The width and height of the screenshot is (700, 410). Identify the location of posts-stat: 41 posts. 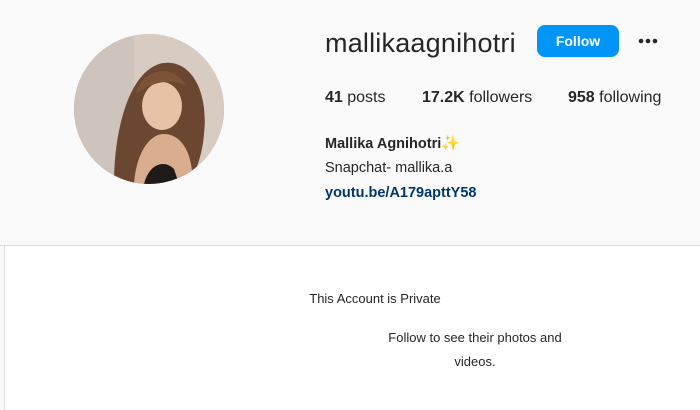
(355, 98).